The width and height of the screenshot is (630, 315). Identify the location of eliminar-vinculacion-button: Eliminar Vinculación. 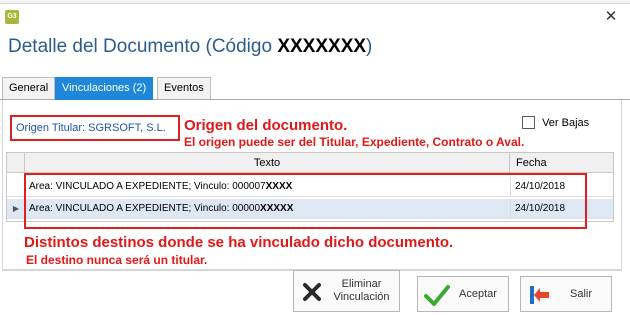
(346, 291).